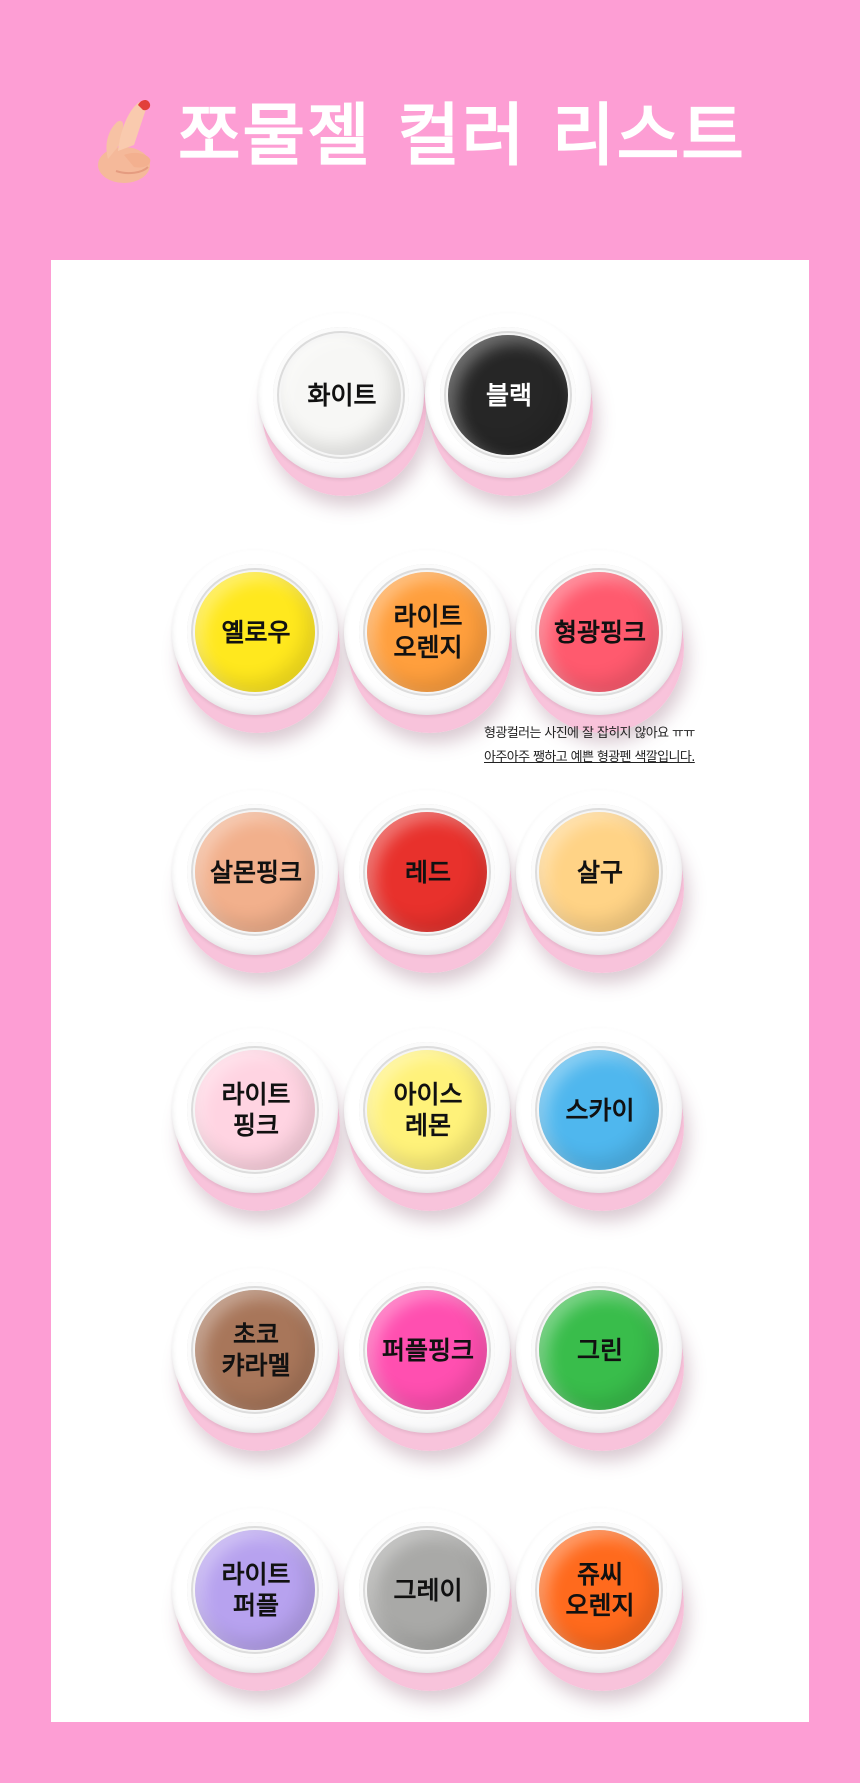 This screenshot has width=860, height=1783. I want to click on color-name-line-1: 아이스, so click(428, 1094).